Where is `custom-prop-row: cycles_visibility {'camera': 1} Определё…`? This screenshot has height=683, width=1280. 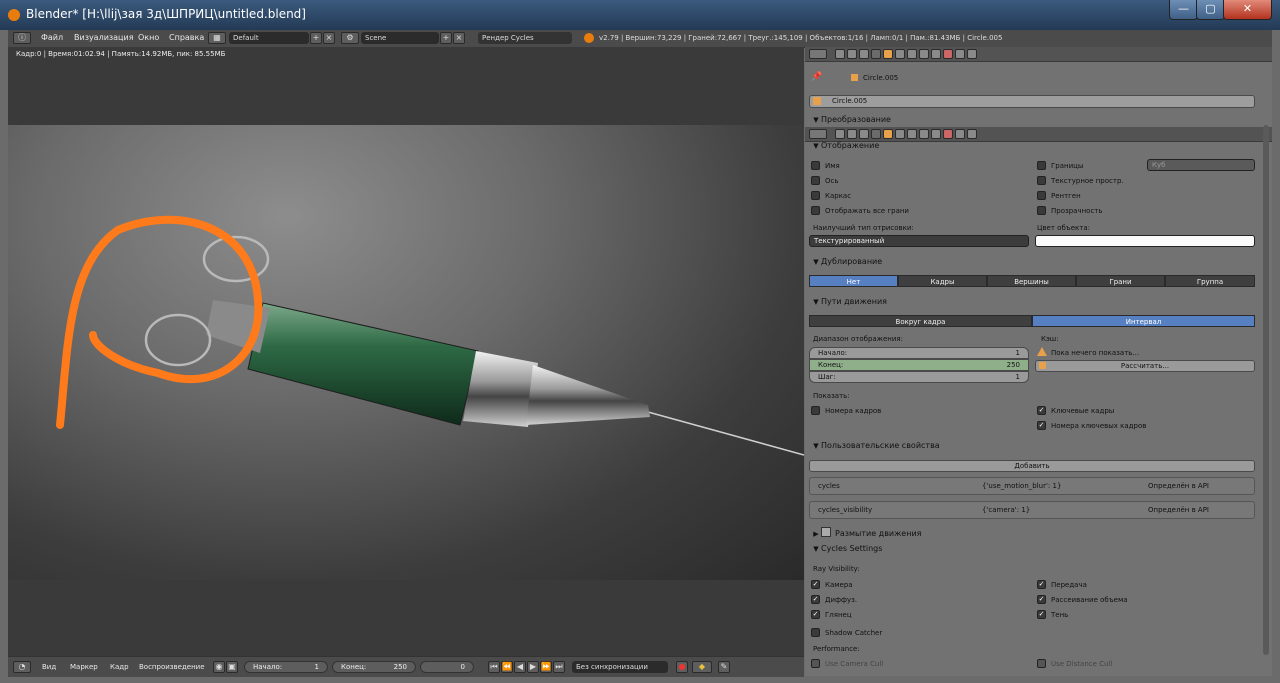 custom-prop-row: cycles_visibility {'camera': 1} Определё… is located at coordinates (1032, 510).